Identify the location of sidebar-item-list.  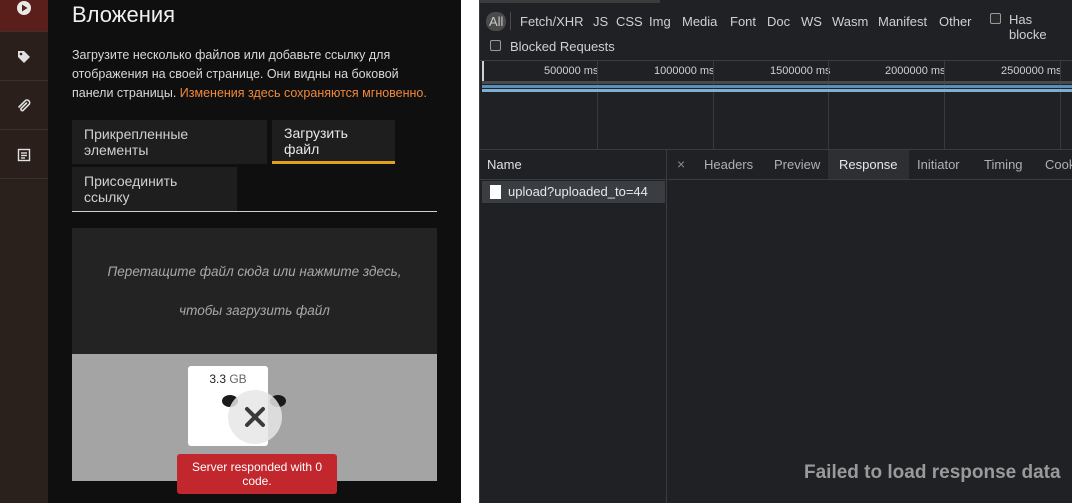
(24, 155).